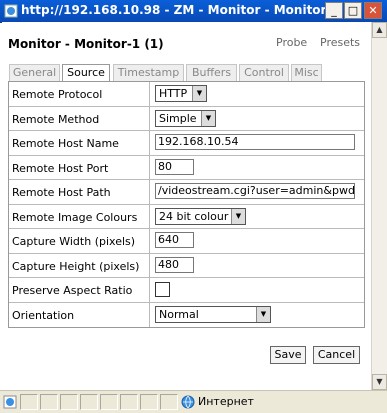  What do you see at coordinates (306, 72) in the screenshot?
I see `tab-misc: Misc` at bounding box center [306, 72].